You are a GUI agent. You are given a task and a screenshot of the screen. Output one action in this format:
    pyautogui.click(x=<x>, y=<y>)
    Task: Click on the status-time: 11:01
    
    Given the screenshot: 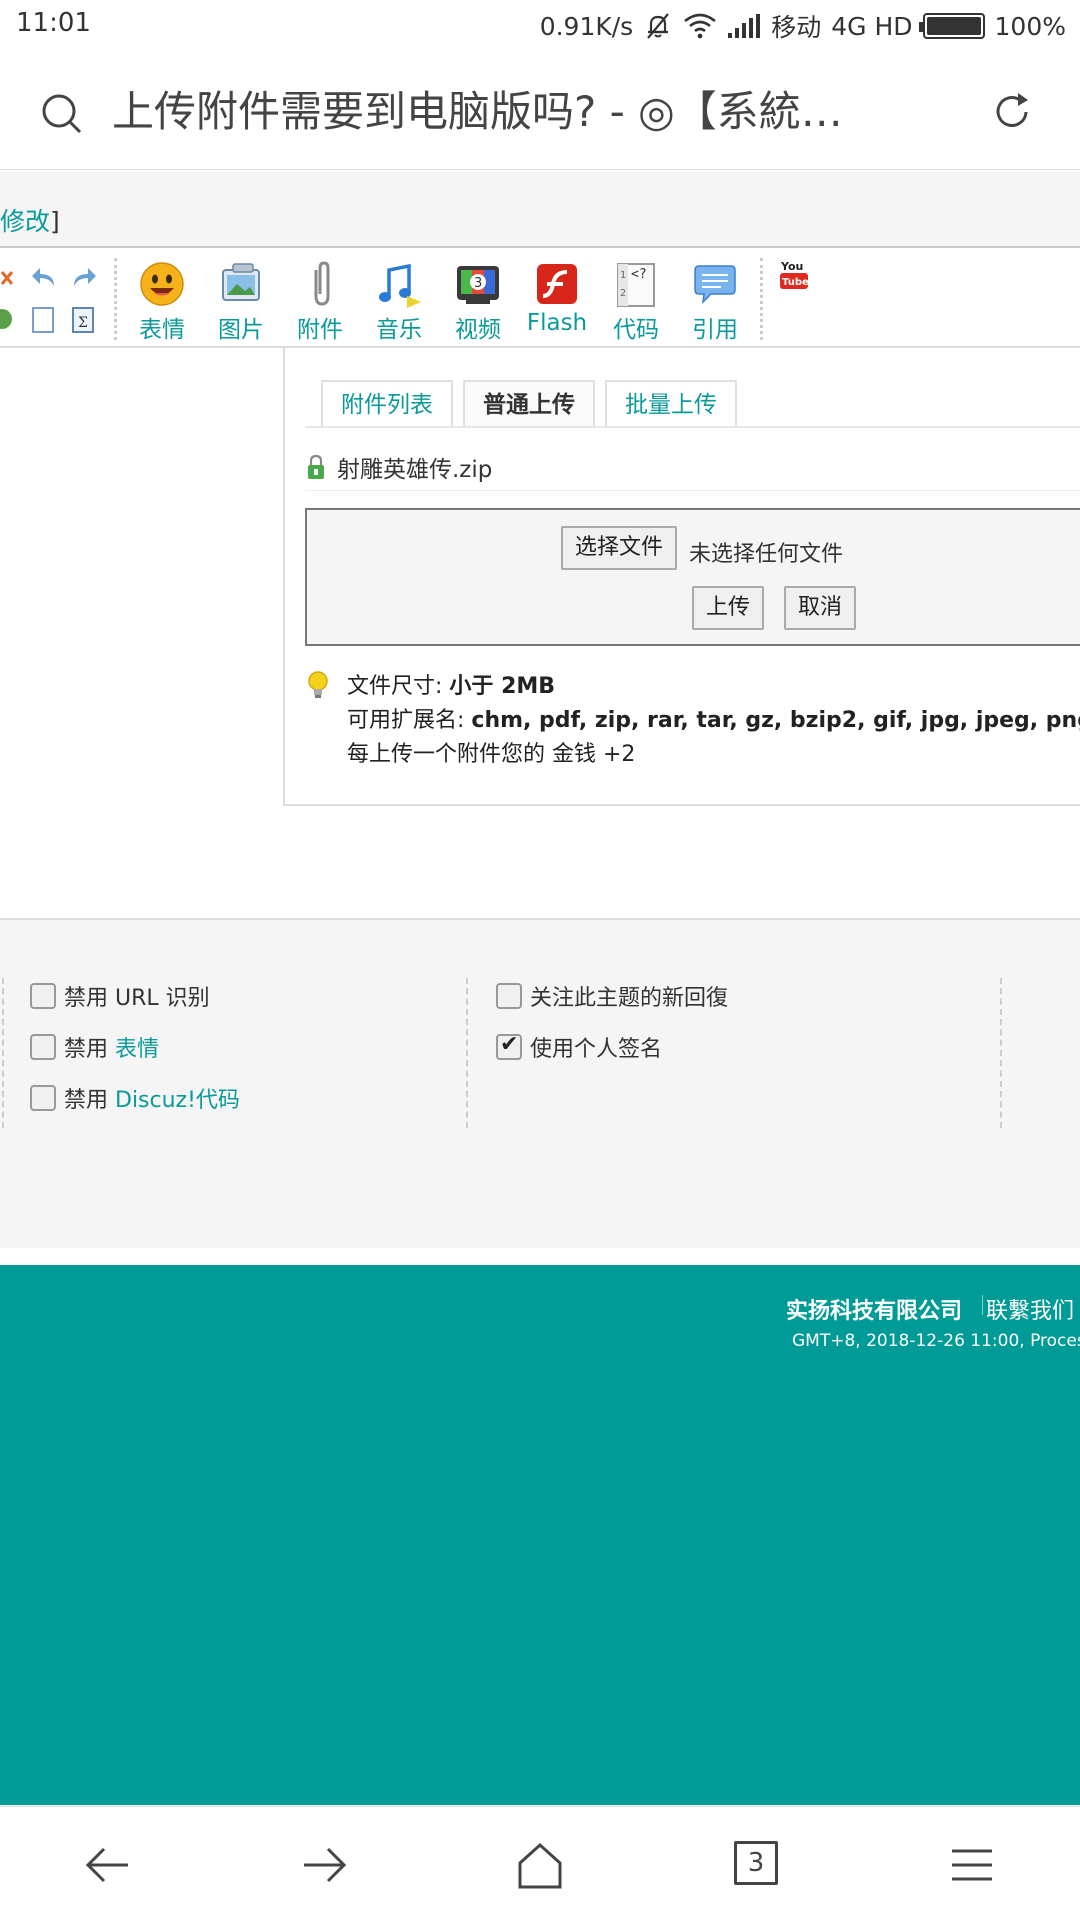 What is the action you would take?
    pyautogui.click(x=53, y=23)
    